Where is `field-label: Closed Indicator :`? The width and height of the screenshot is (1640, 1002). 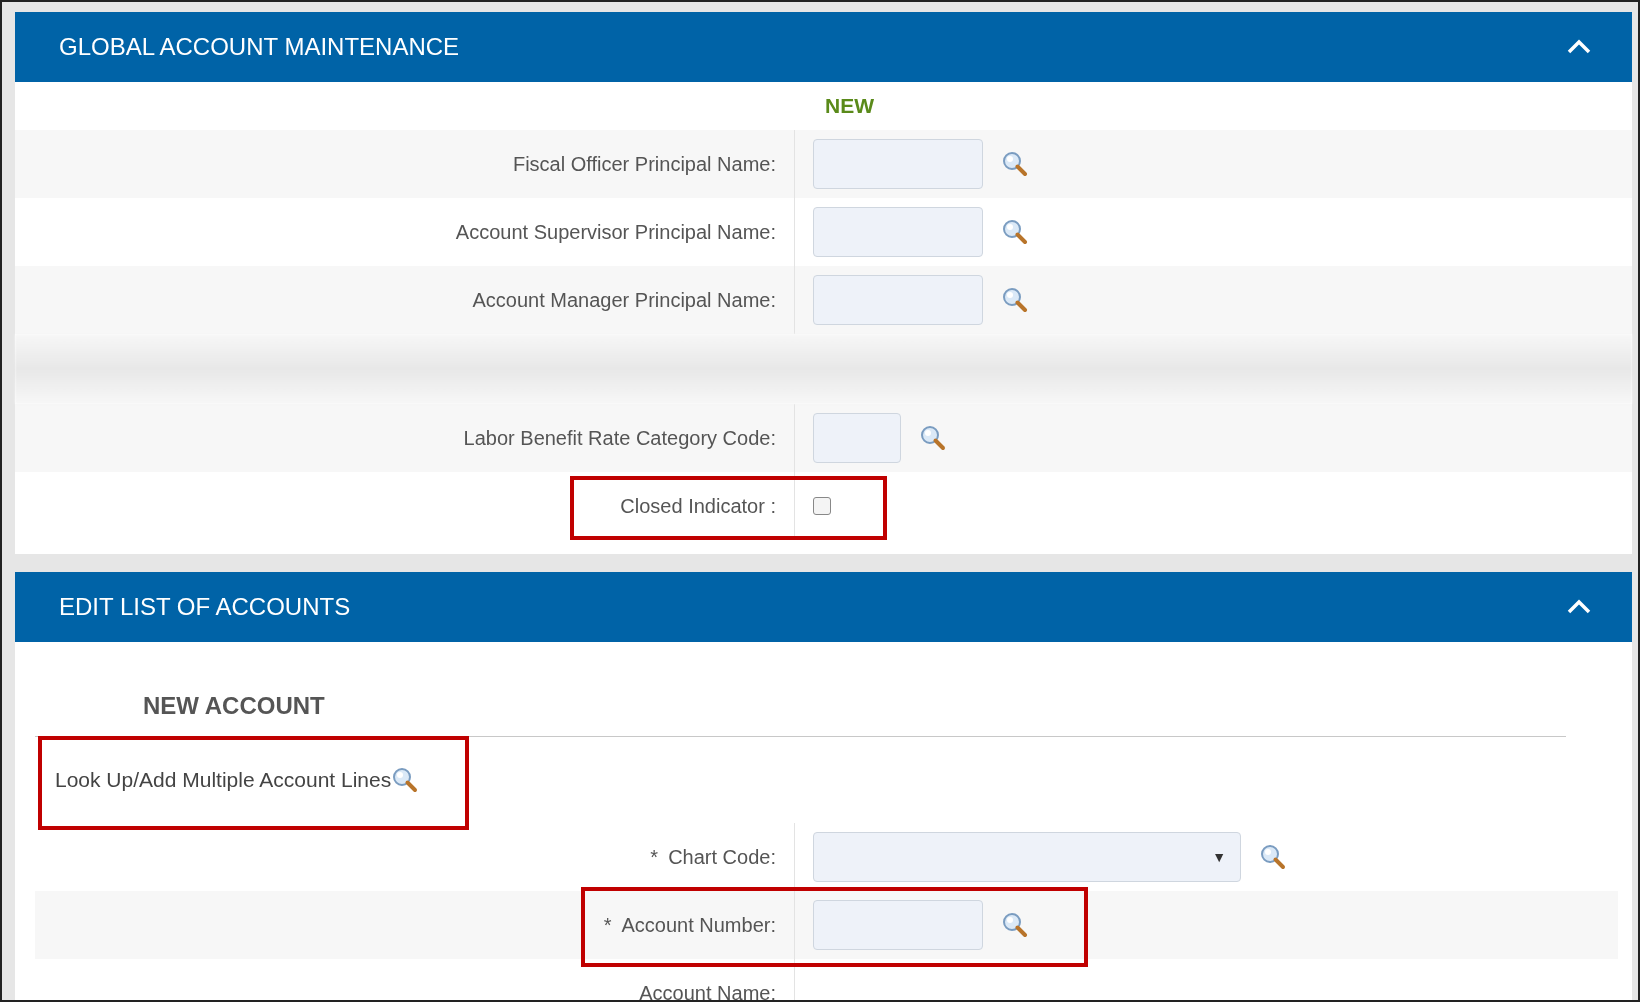
field-label: Closed Indicator : is located at coordinates (698, 505).